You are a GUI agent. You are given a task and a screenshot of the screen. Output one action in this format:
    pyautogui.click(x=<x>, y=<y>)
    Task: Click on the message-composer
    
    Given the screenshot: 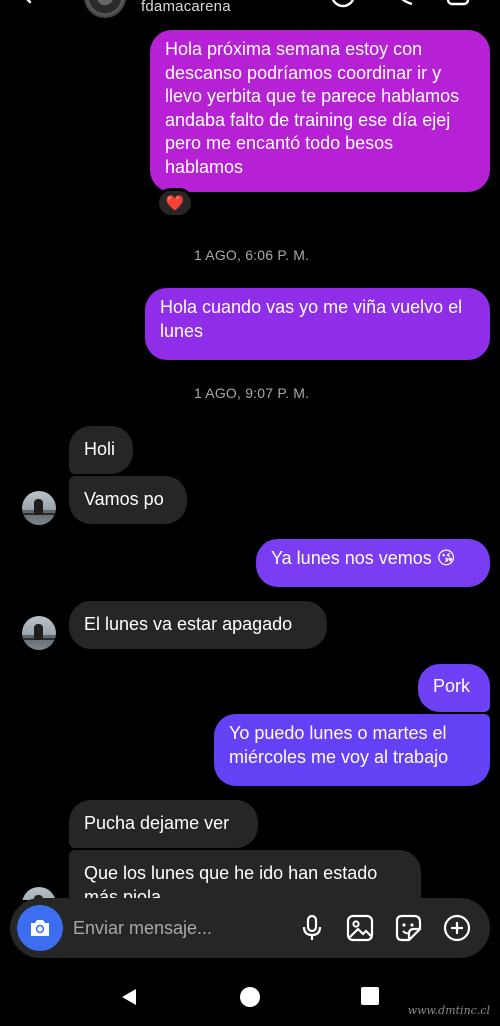 What is the action you would take?
    pyautogui.click(x=250, y=928)
    